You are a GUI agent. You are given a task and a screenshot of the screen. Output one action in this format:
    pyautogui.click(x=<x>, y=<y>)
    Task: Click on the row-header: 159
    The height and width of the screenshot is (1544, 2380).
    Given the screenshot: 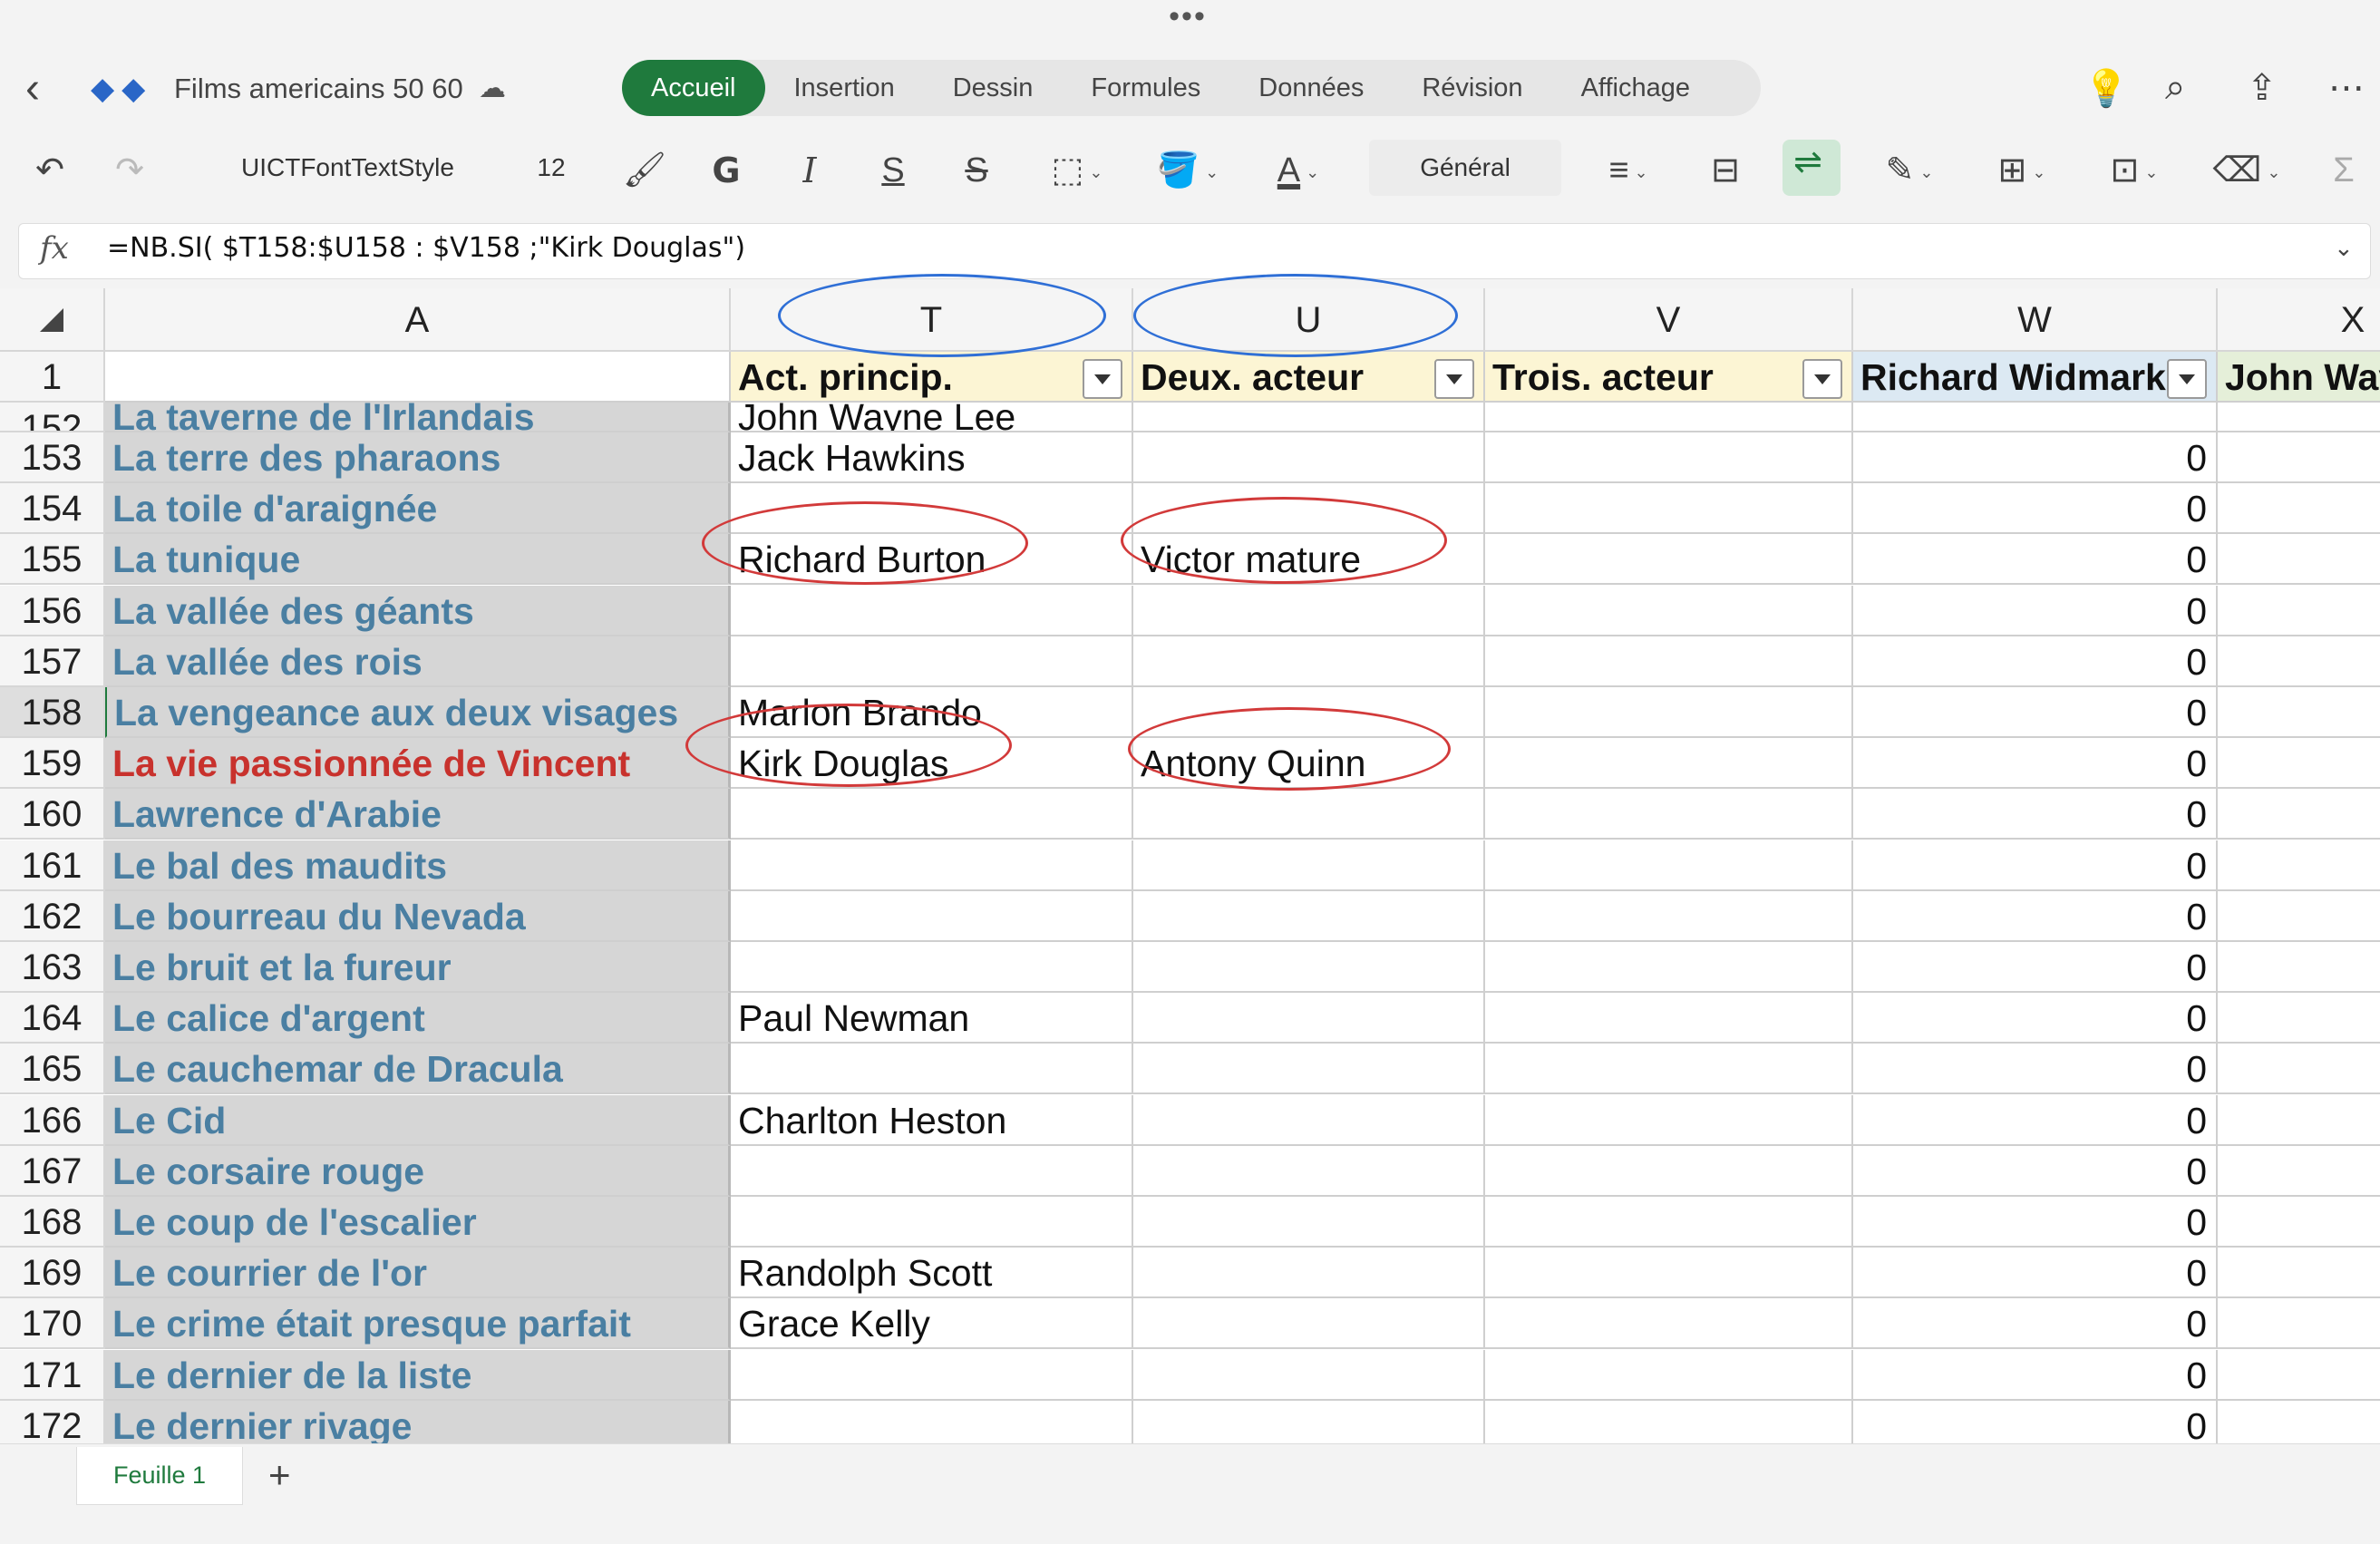 What is the action you would take?
    pyautogui.click(x=52, y=763)
    